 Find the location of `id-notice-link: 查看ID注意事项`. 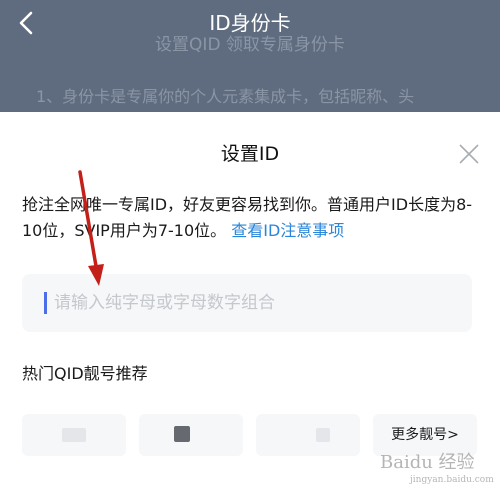

id-notice-link: 查看ID注意事项 is located at coordinates (287, 230).